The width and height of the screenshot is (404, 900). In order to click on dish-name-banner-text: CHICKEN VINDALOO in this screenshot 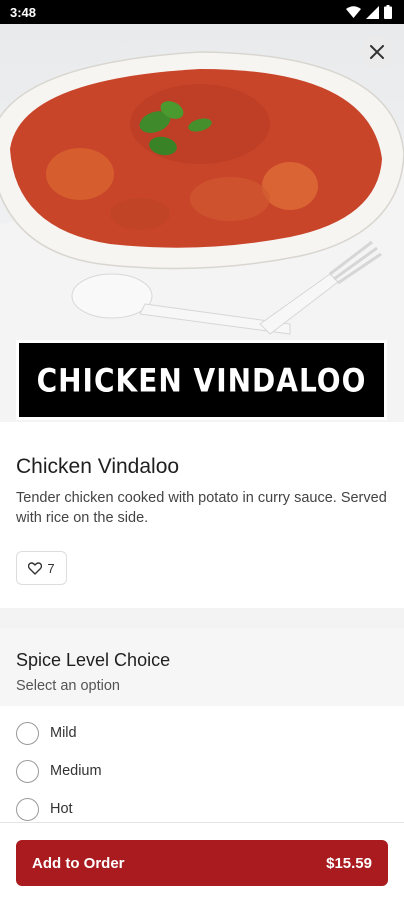, I will do `click(201, 380)`.